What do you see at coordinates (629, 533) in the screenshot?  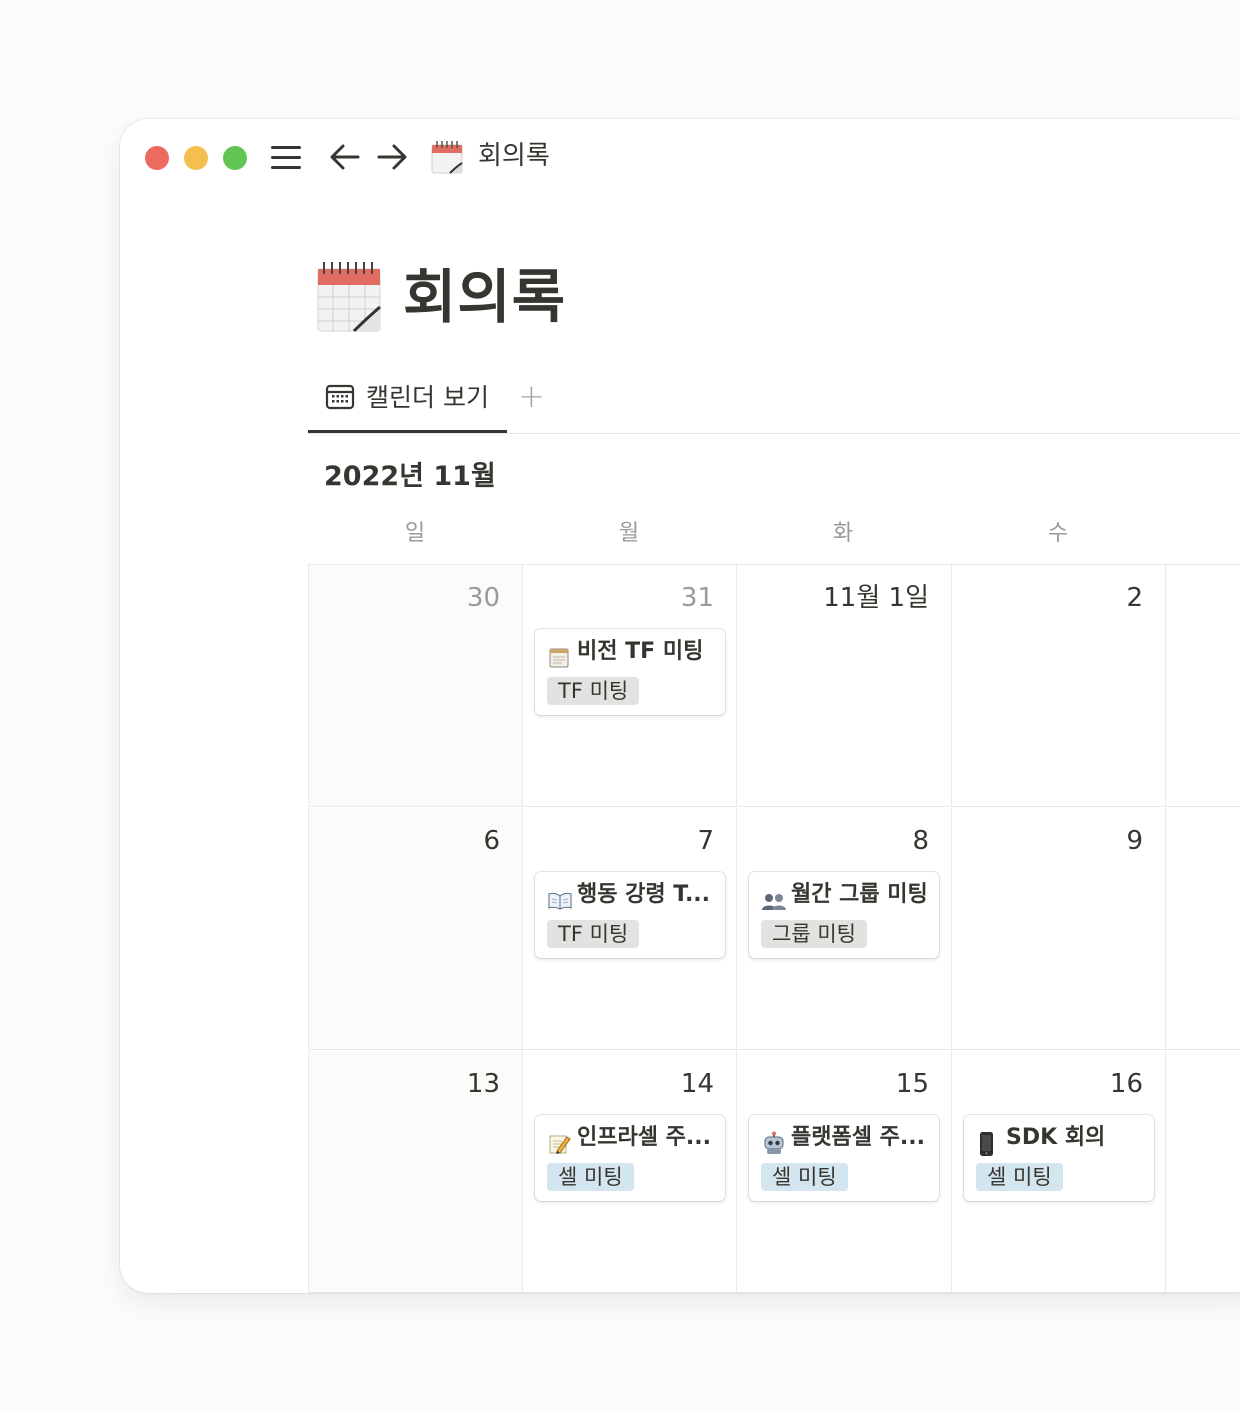 I see `weekday-mon: 월` at bounding box center [629, 533].